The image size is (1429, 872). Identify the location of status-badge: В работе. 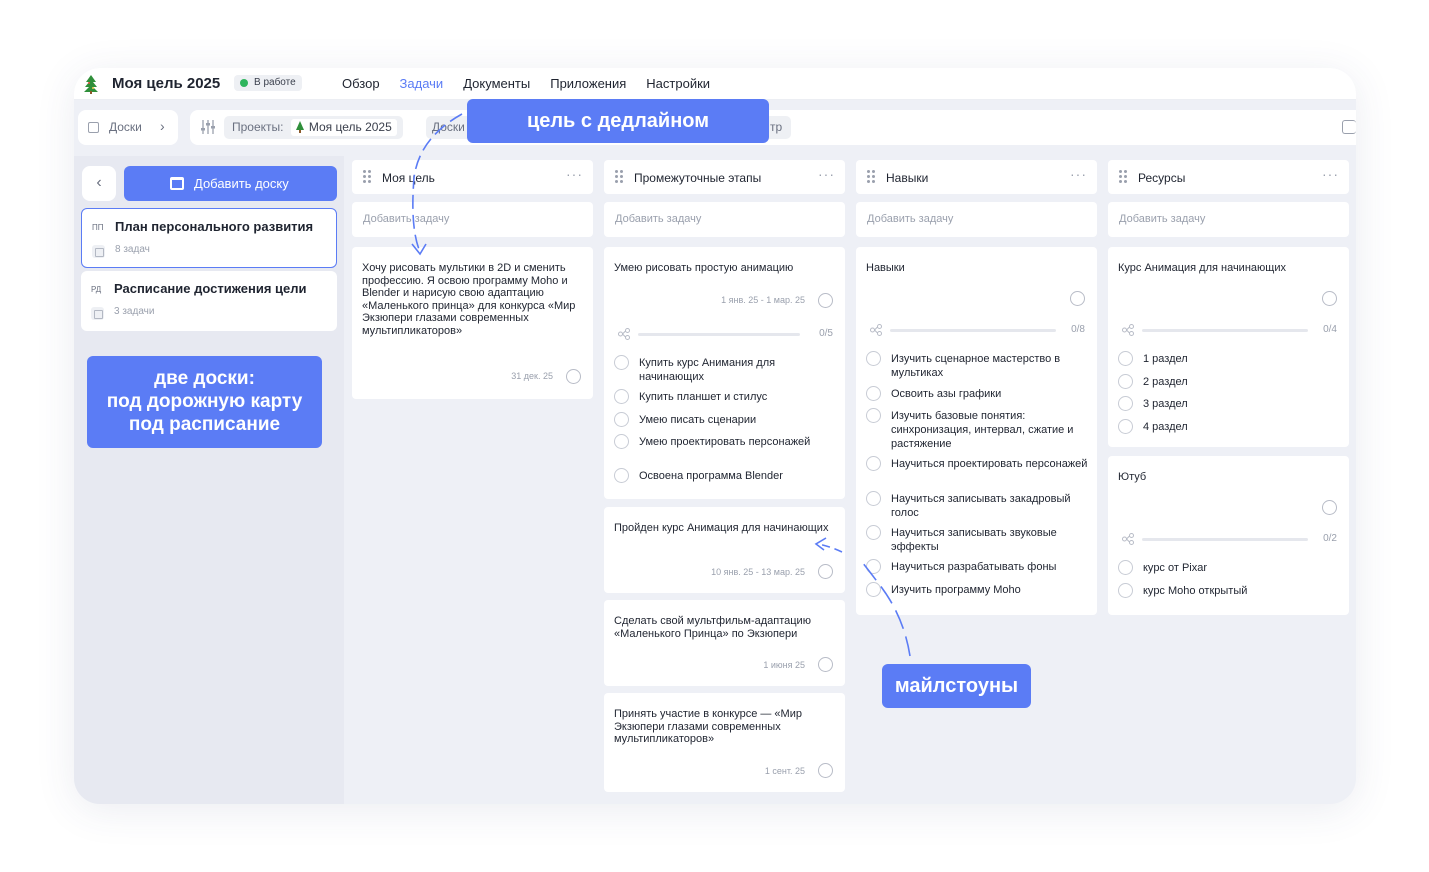
(268, 83).